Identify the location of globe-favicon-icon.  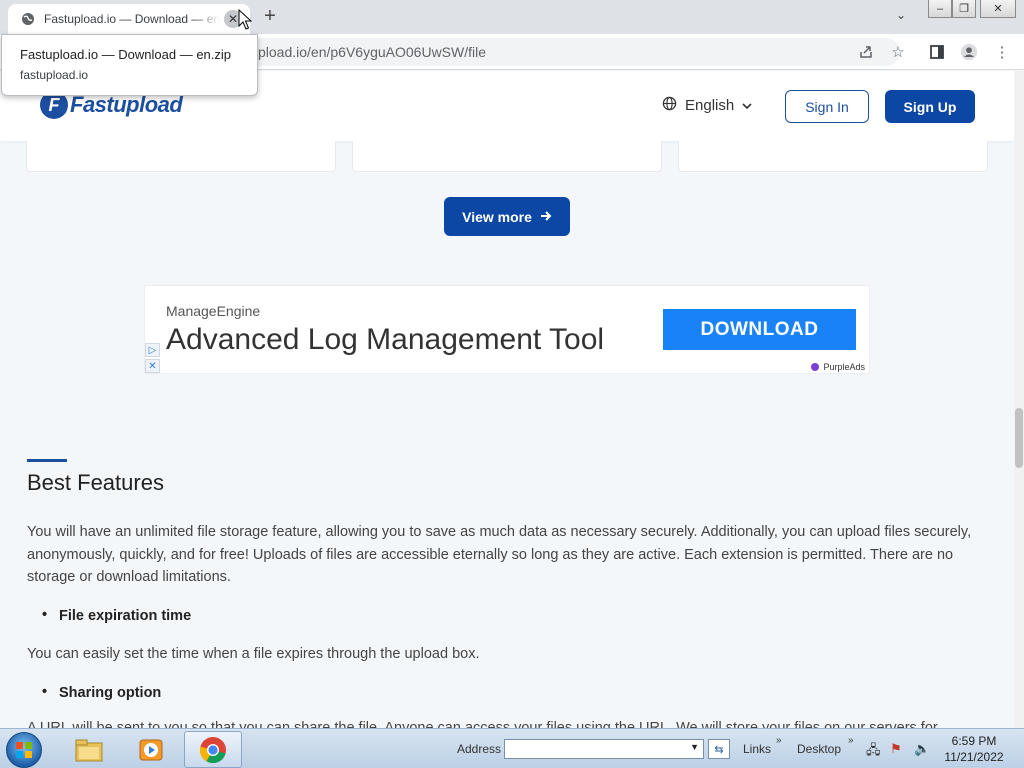
(28, 19).